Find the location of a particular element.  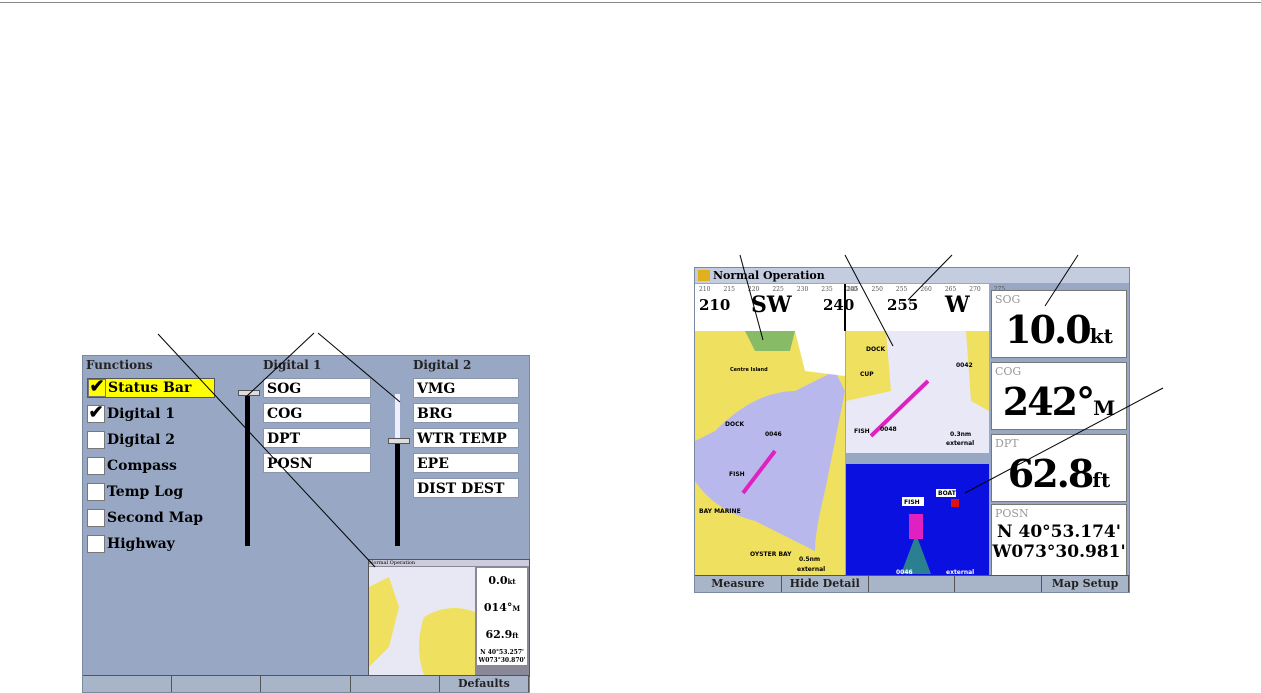

field-label: COG is located at coordinates (1008, 371).